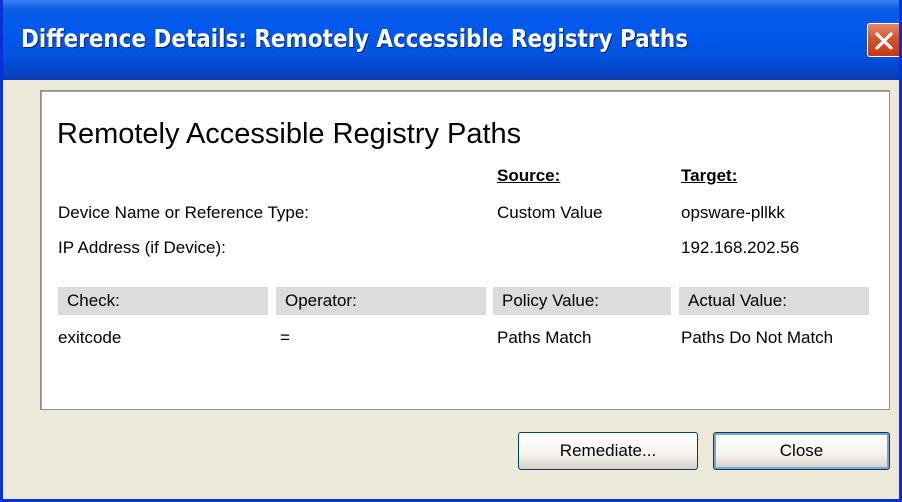 This screenshot has height=502, width=902. What do you see at coordinates (321, 300) in the screenshot?
I see `column-header-operator-label: Operator:` at bounding box center [321, 300].